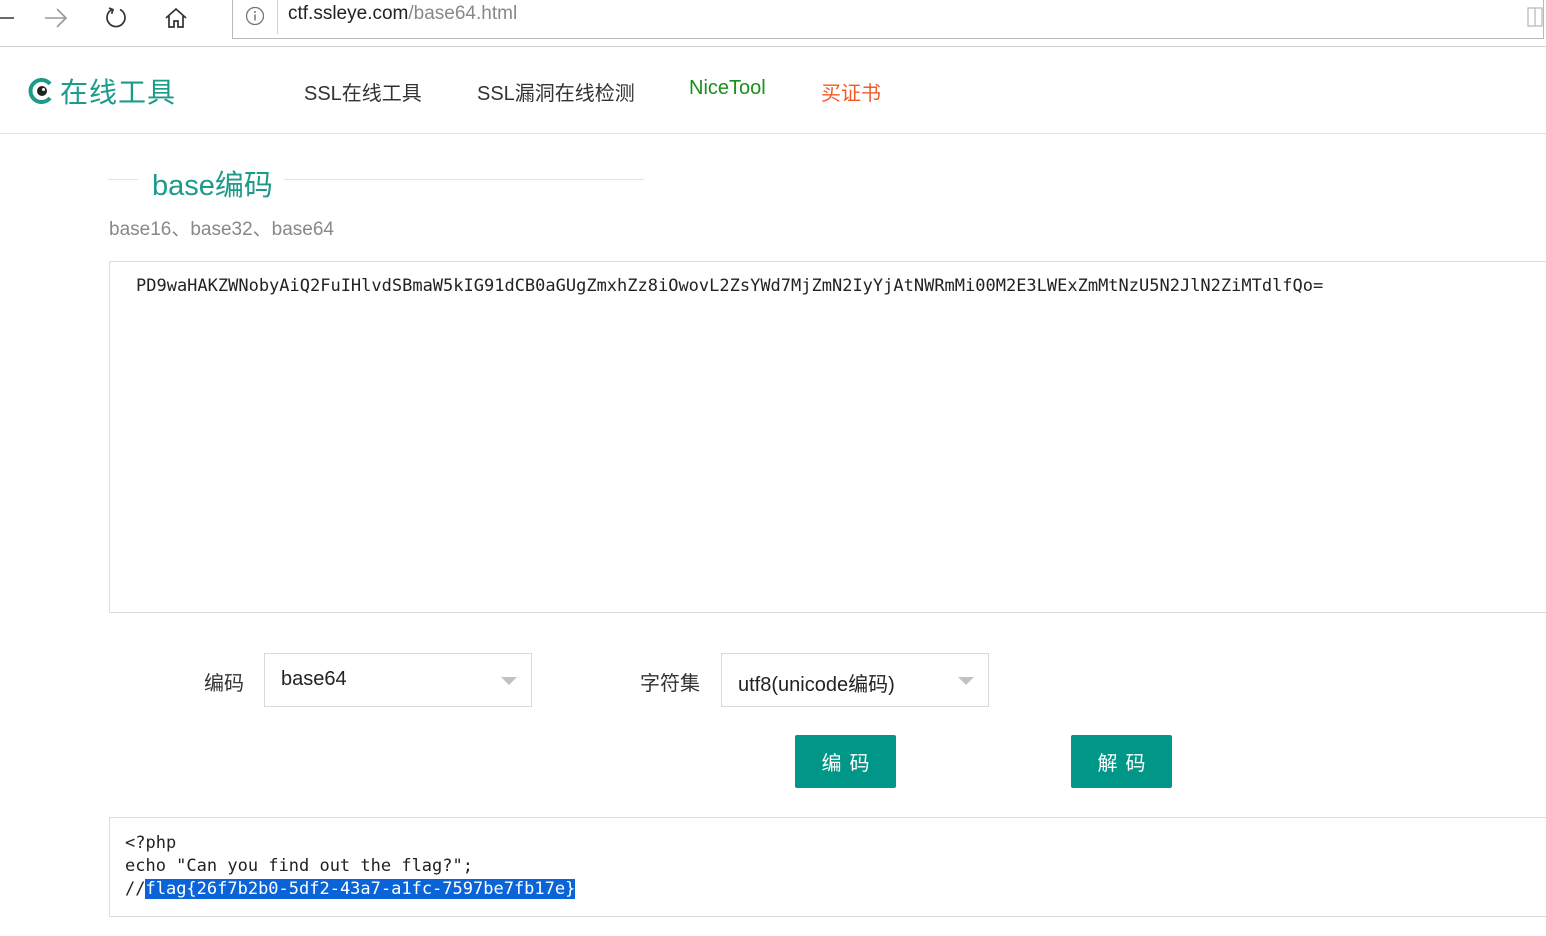 This screenshot has height=936, width=1546. I want to click on reader-view-icon, so click(1535, 17).